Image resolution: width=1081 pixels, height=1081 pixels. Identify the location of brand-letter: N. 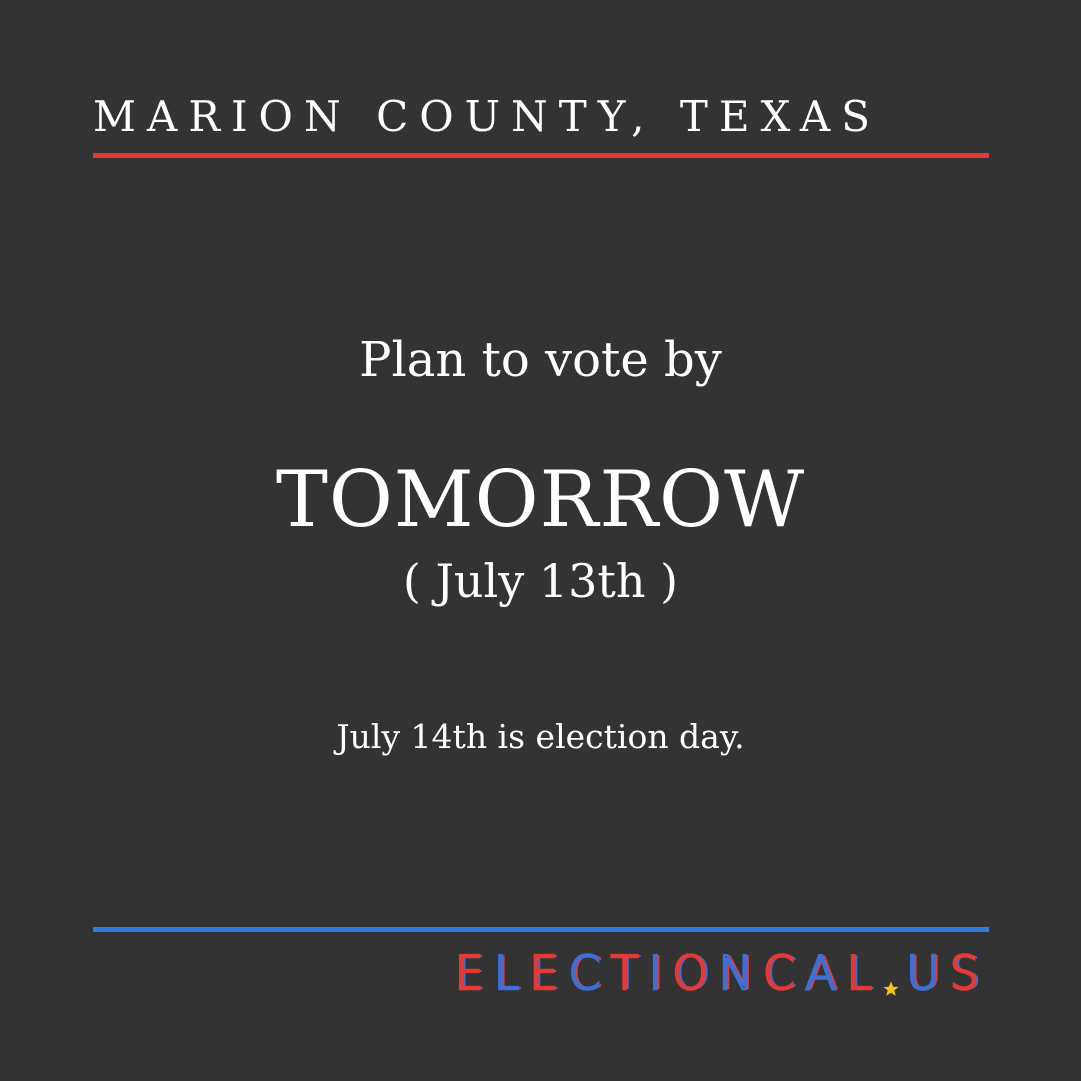
(740, 973).